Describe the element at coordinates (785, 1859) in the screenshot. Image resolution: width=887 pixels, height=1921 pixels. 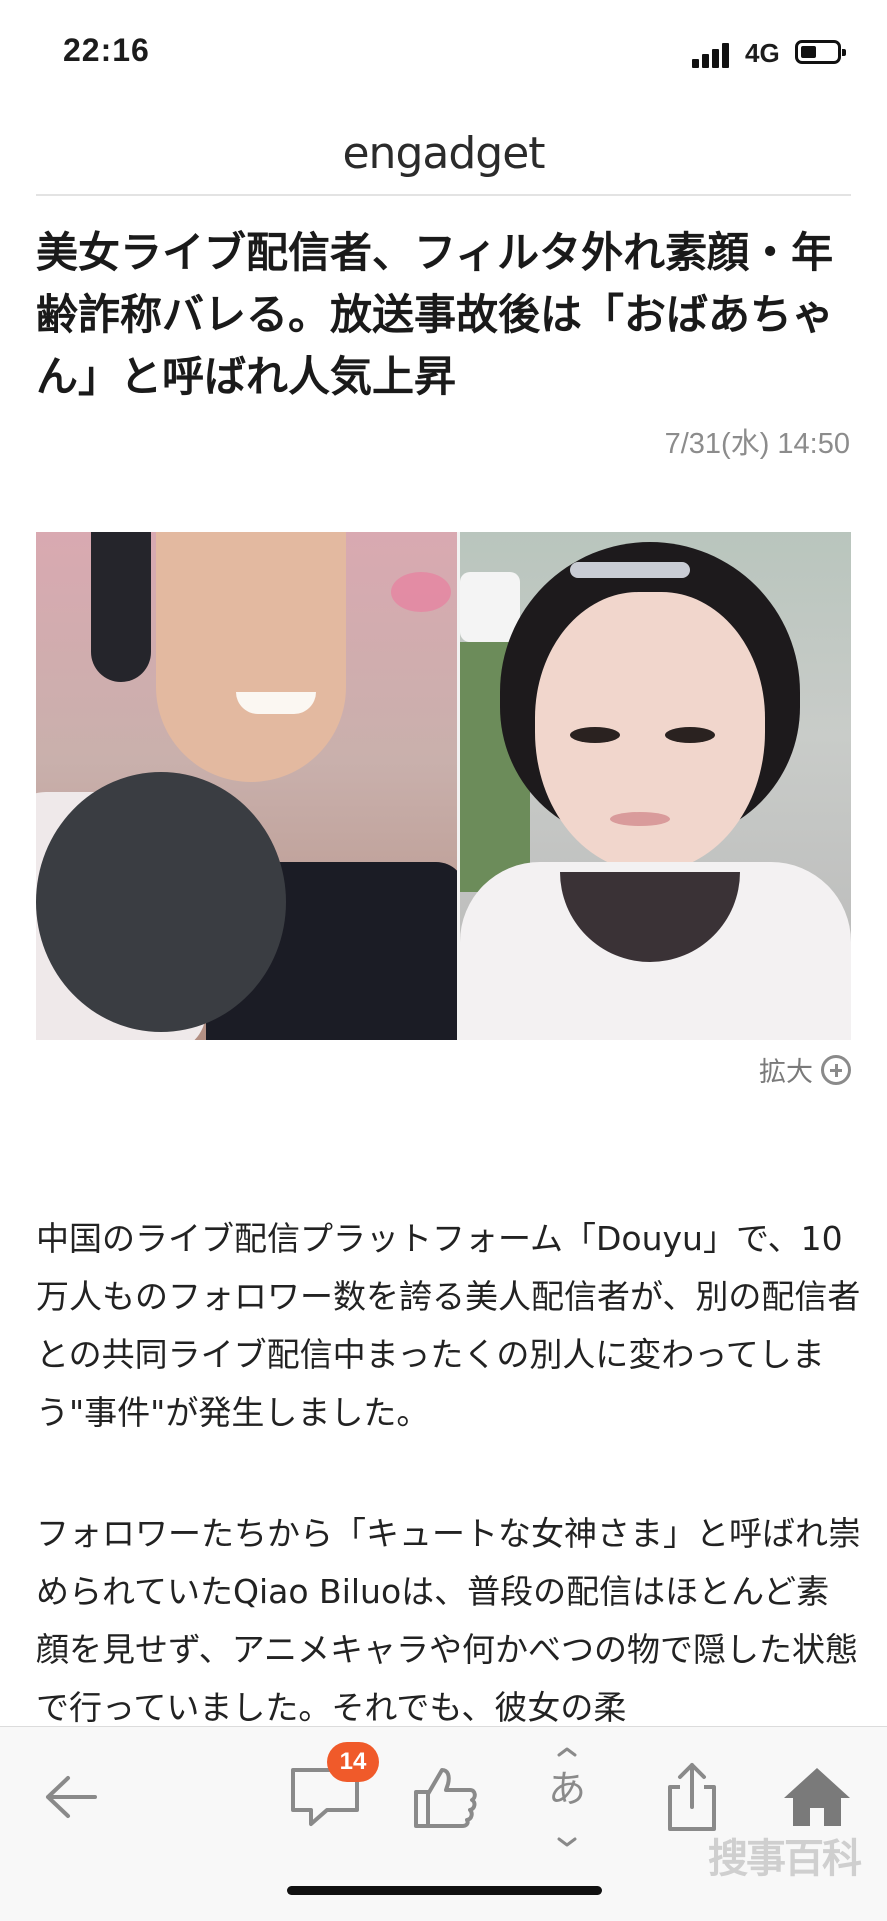
I see `watermark: 搜事百科` at that location.